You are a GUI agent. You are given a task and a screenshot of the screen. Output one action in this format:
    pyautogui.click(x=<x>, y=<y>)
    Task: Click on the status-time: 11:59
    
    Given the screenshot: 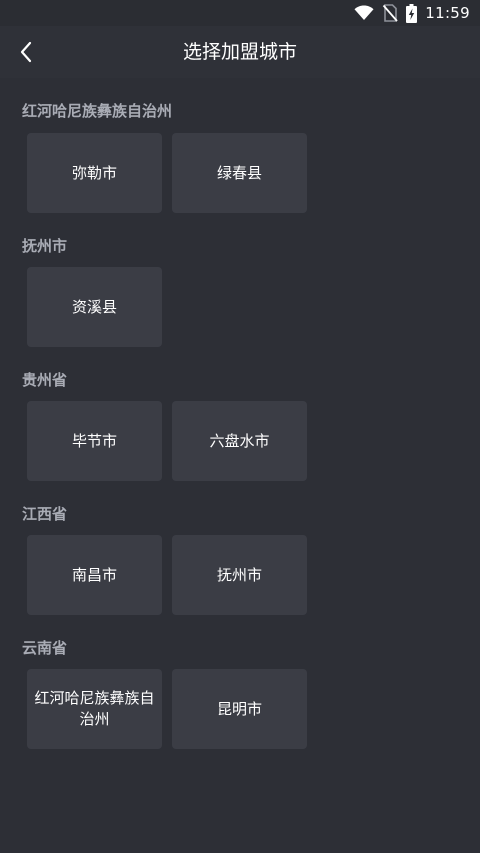 What is the action you would take?
    pyautogui.click(x=447, y=13)
    